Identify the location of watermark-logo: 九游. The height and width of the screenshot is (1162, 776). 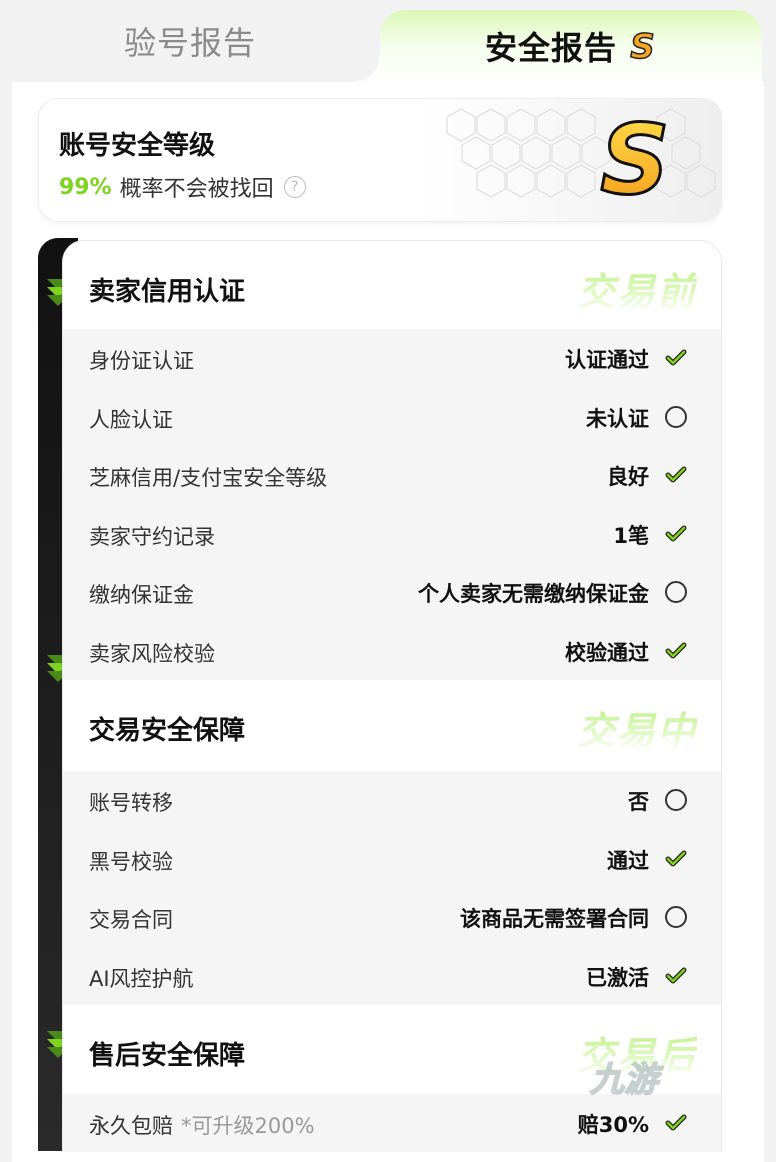
(664, 1082).